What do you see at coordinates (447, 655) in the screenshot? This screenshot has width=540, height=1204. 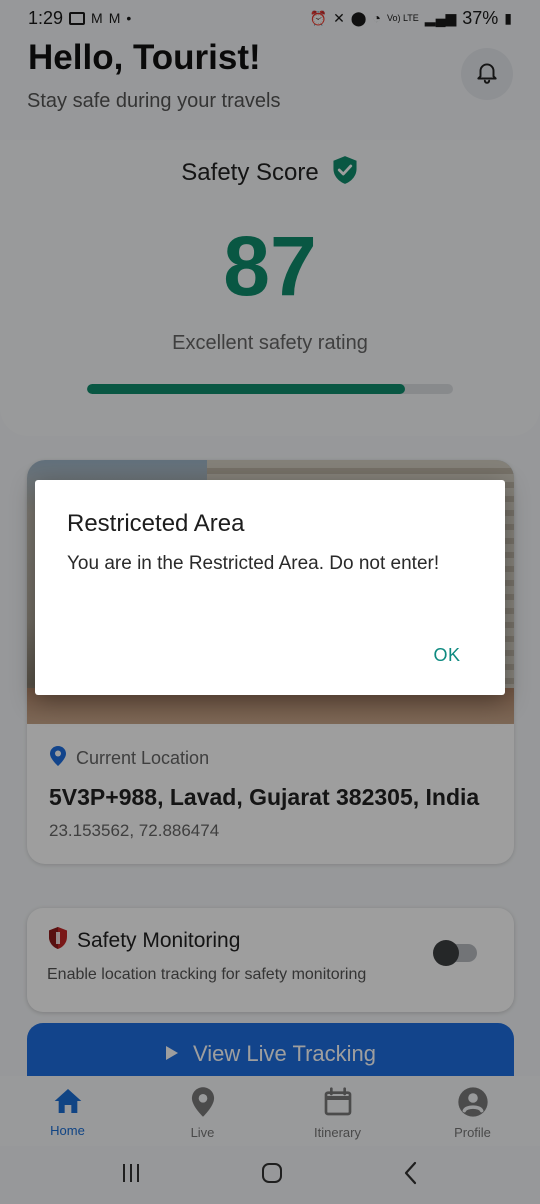 I see `dialog-ok-button: OK` at bounding box center [447, 655].